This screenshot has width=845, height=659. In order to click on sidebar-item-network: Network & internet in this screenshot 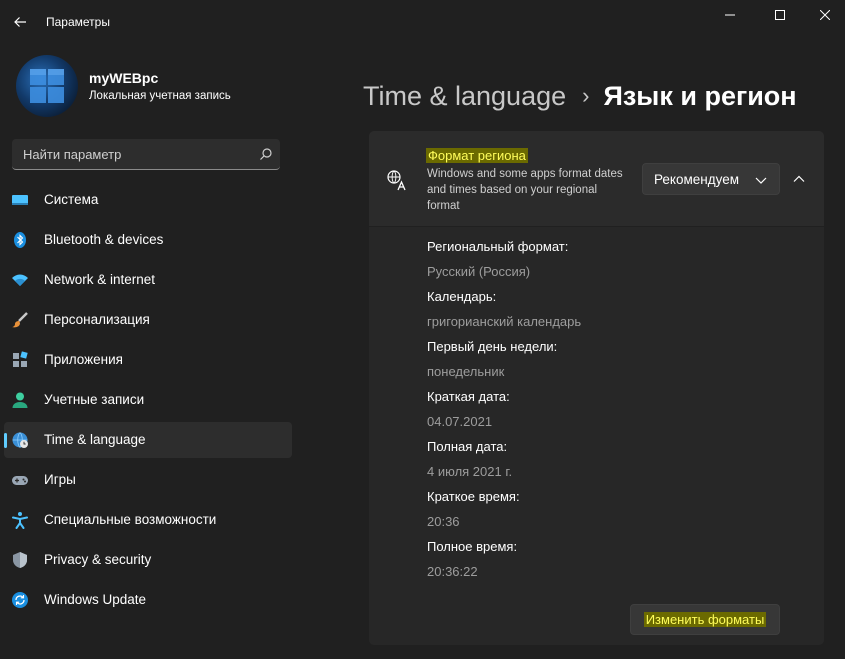, I will do `click(148, 280)`.